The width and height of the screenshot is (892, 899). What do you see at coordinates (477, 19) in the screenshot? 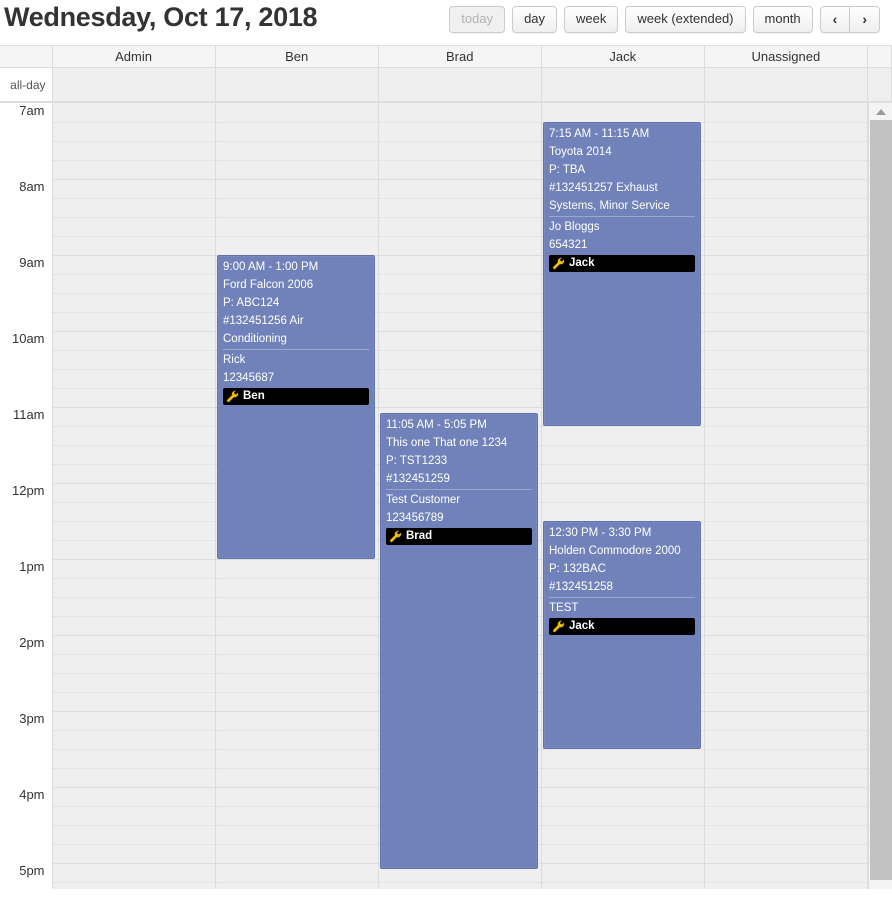
I see `today-button: today` at bounding box center [477, 19].